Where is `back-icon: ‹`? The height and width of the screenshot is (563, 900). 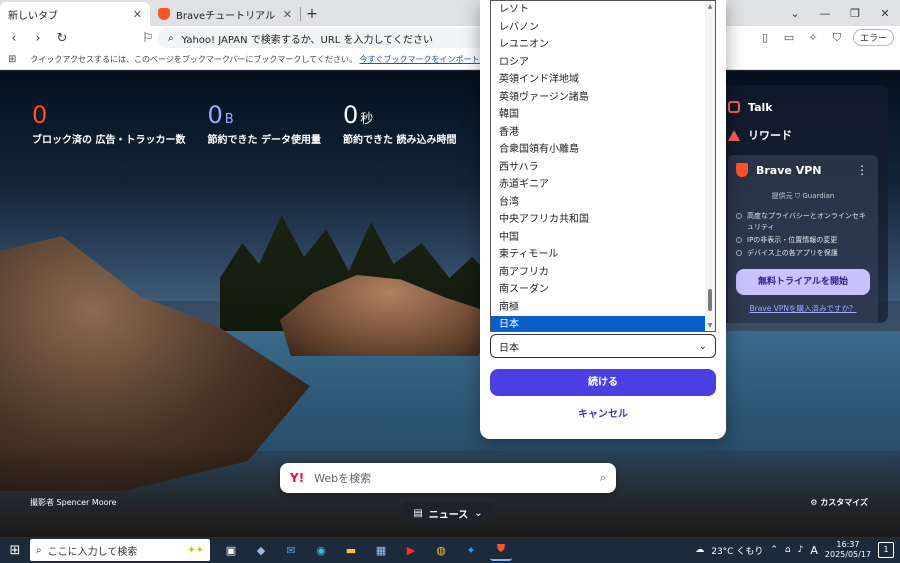
back-icon: ‹ is located at coordinates (14, 38).